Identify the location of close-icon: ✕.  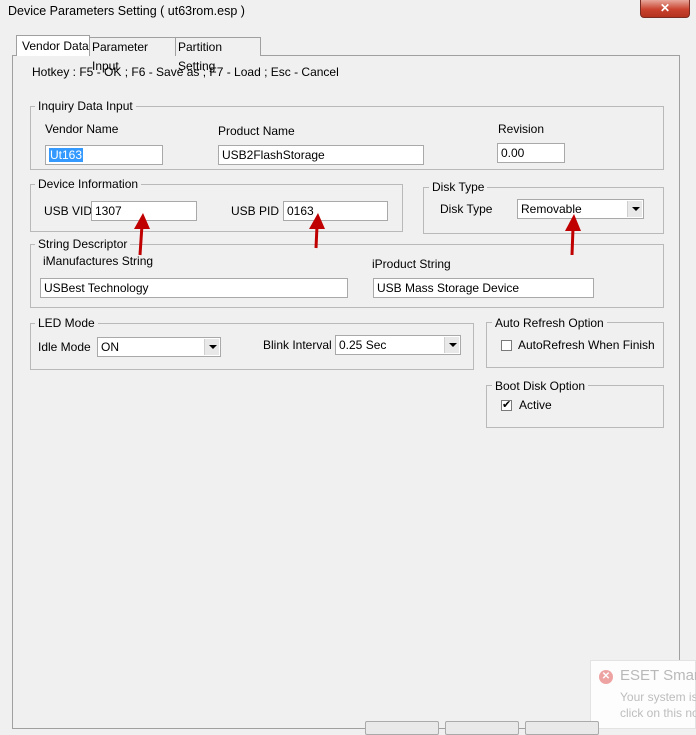
(606, 677).